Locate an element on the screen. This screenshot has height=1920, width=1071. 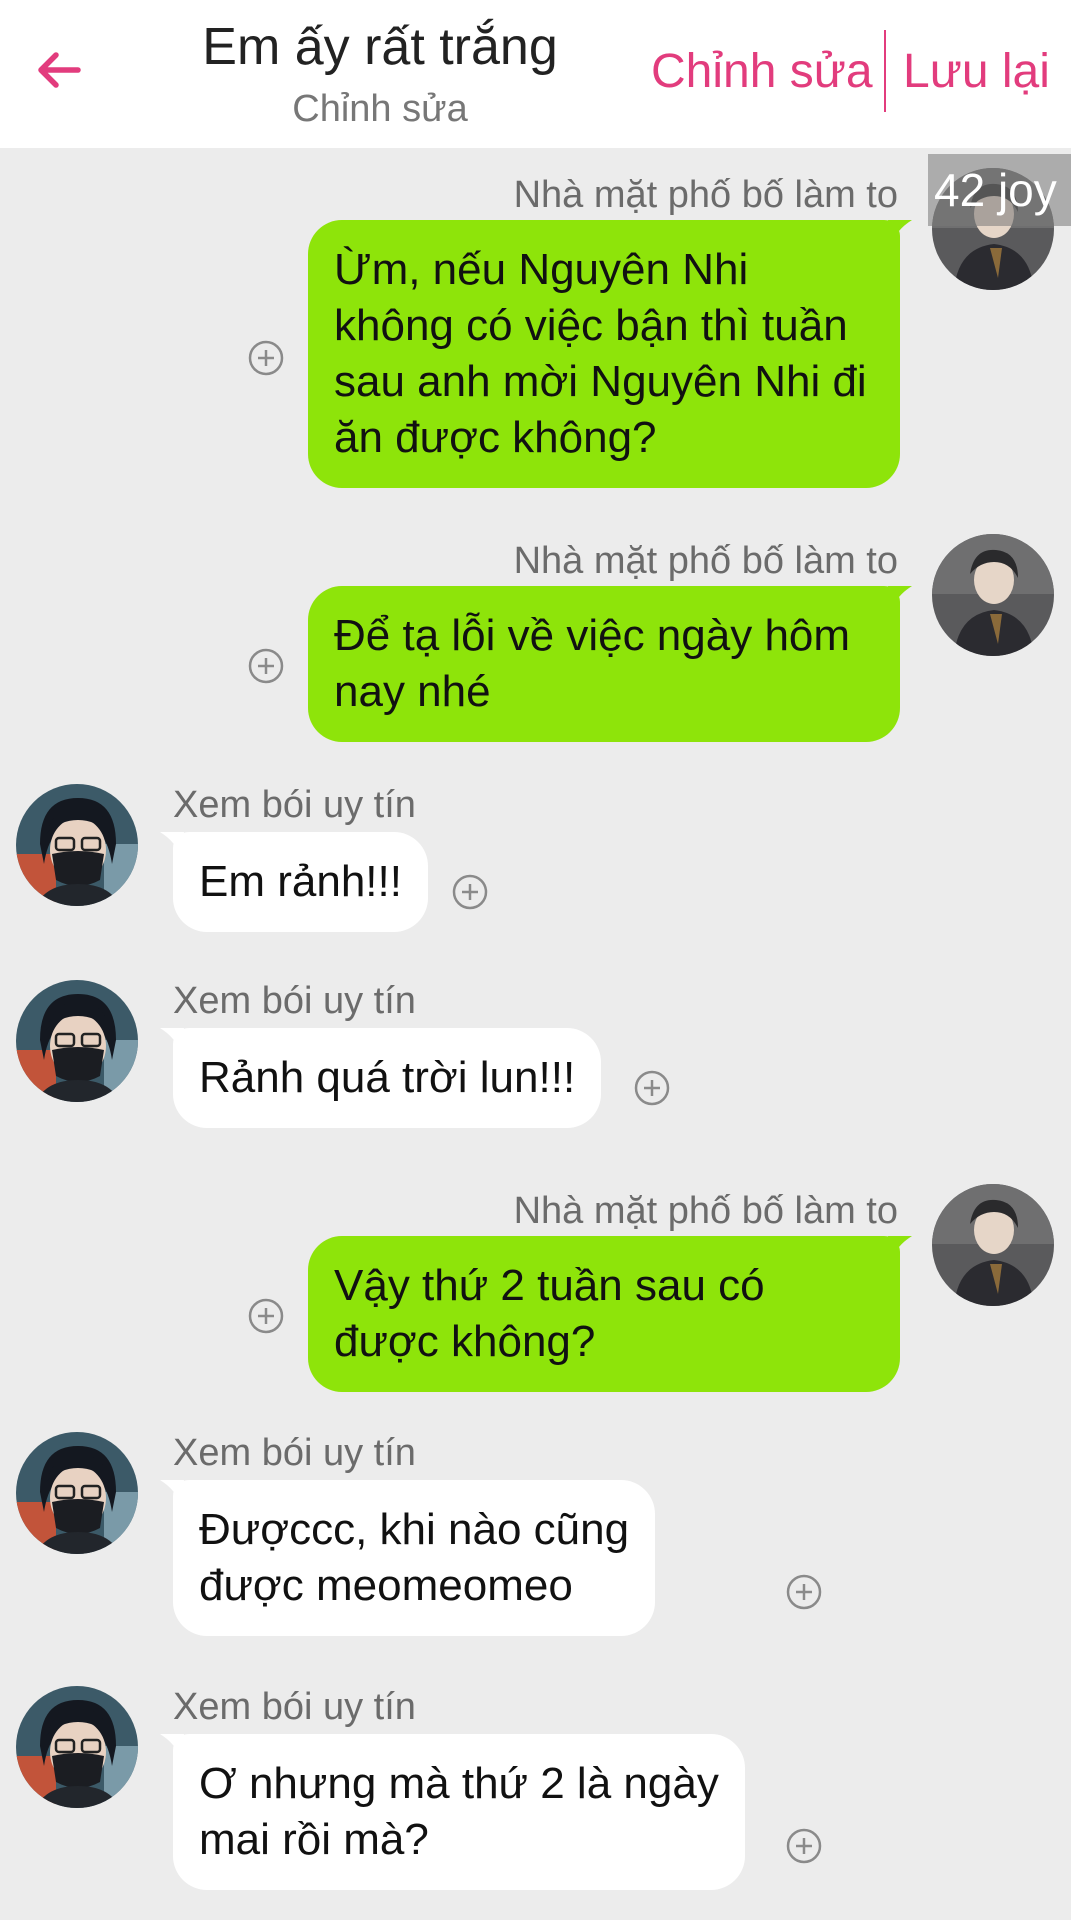
edit-button: Chỉnh sửa is located at coordinates (762, 72).